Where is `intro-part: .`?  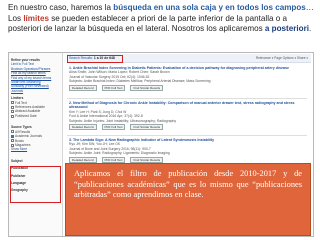
intro-part: . is located at coordinates (310, 28).